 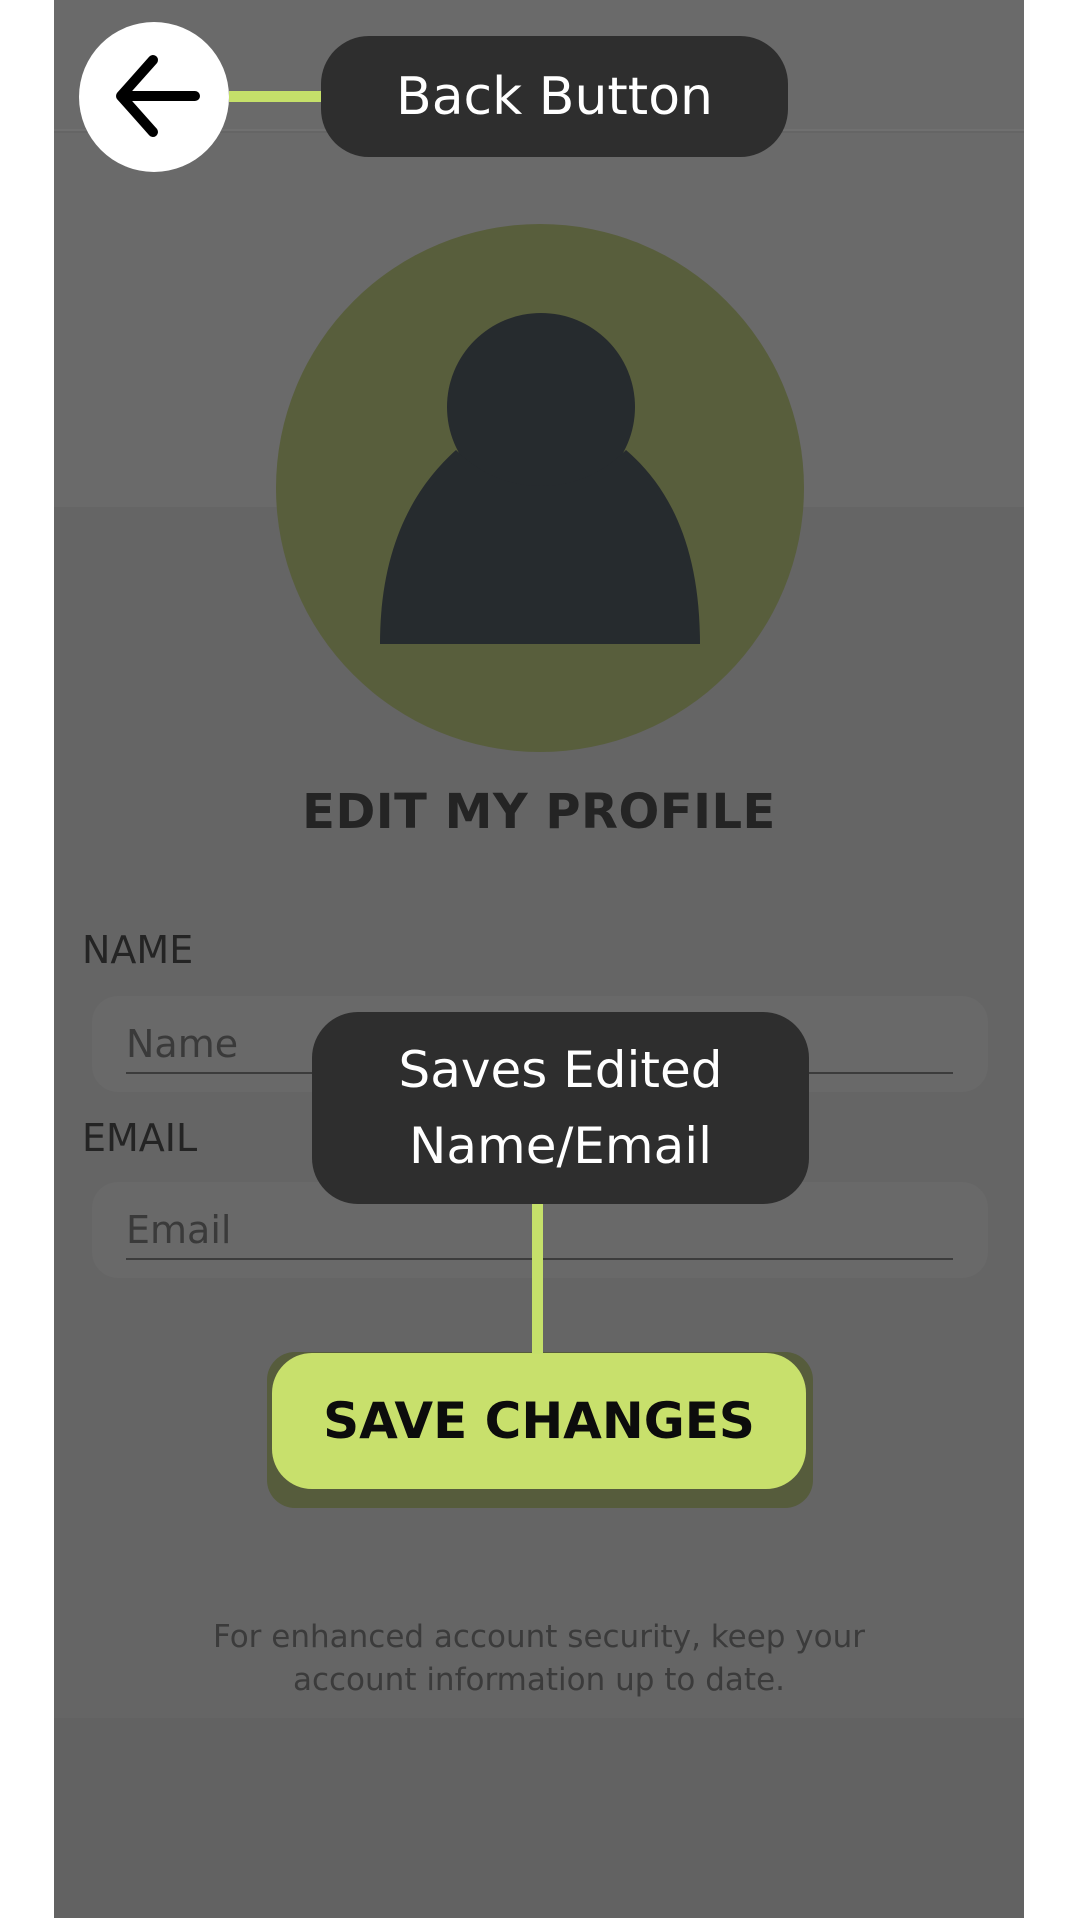 What do you see at coordinates (140, 1138) in the screenshot?
I see `email-label: EMAIL` at bounding box center [140, 1138].